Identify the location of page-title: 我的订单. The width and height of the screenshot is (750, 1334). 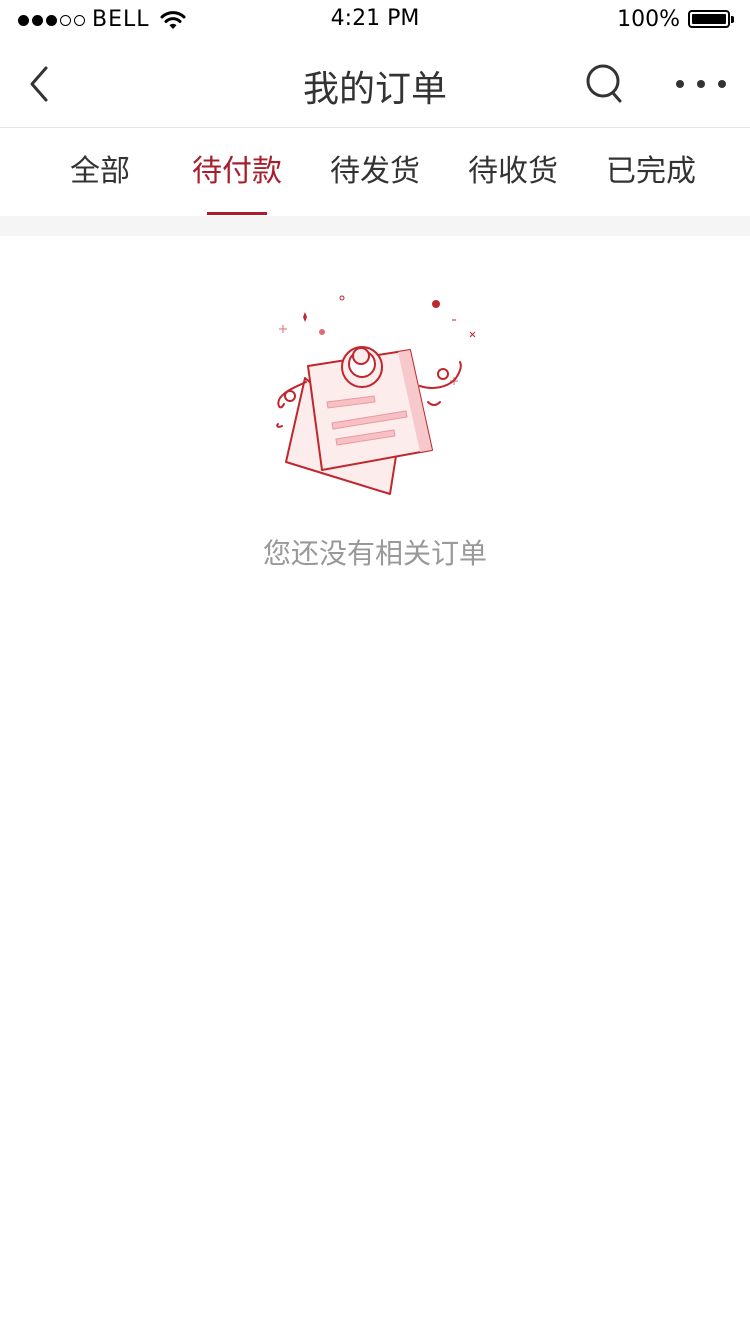
(374, 89).